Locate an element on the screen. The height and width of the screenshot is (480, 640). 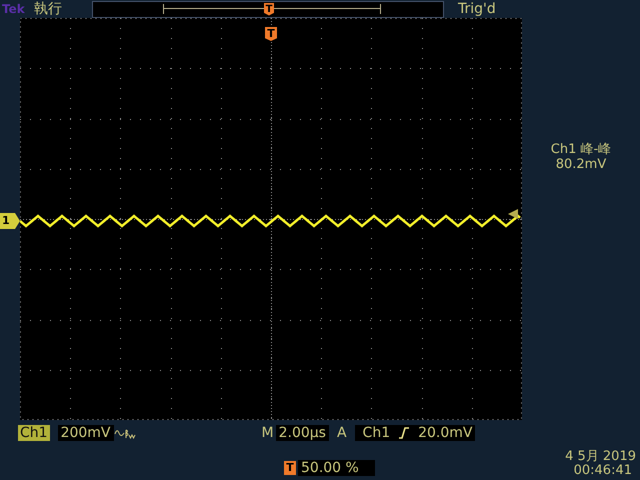
channel-marker: 1 is located at coordinates (10, 221).